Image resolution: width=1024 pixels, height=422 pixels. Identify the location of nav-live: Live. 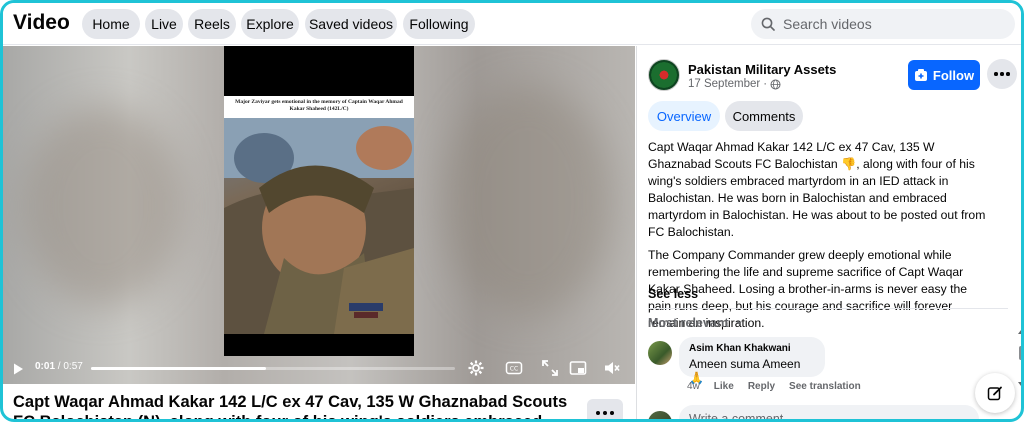
(164, 24).